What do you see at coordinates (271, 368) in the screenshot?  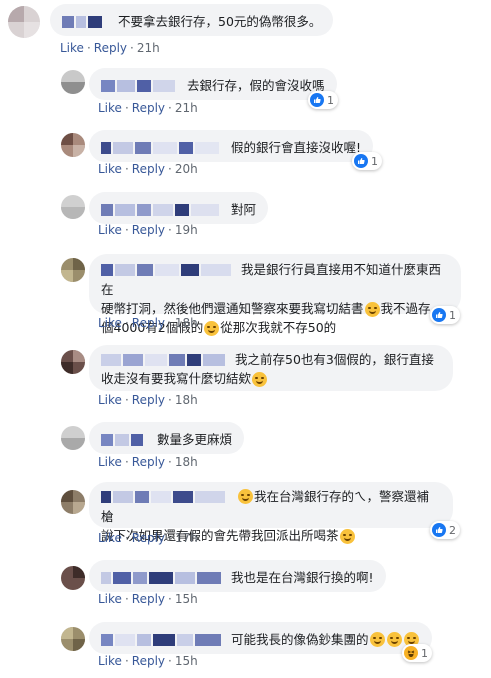 I see `comment-bubble: 我之前存50也有3個假的，銀行直接 收走沒有要我寫什麼切結欸` at bounding box center [271, 368].